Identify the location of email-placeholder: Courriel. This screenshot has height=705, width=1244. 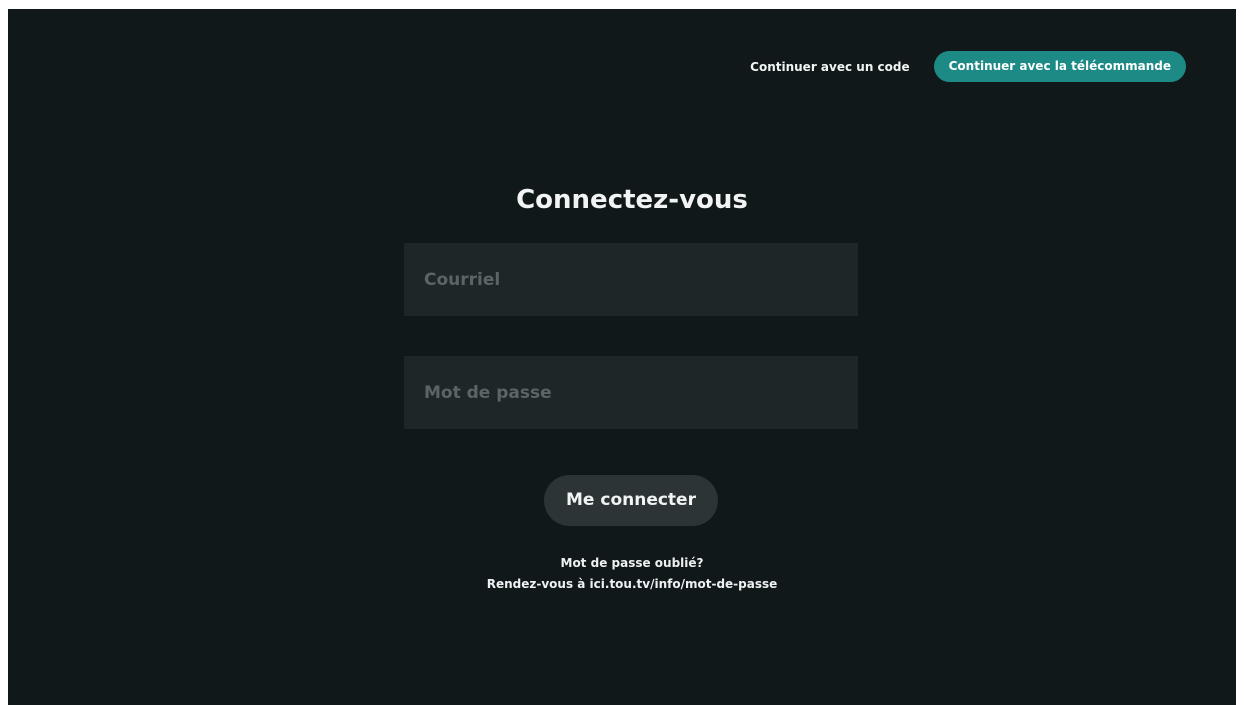
(462, 279).